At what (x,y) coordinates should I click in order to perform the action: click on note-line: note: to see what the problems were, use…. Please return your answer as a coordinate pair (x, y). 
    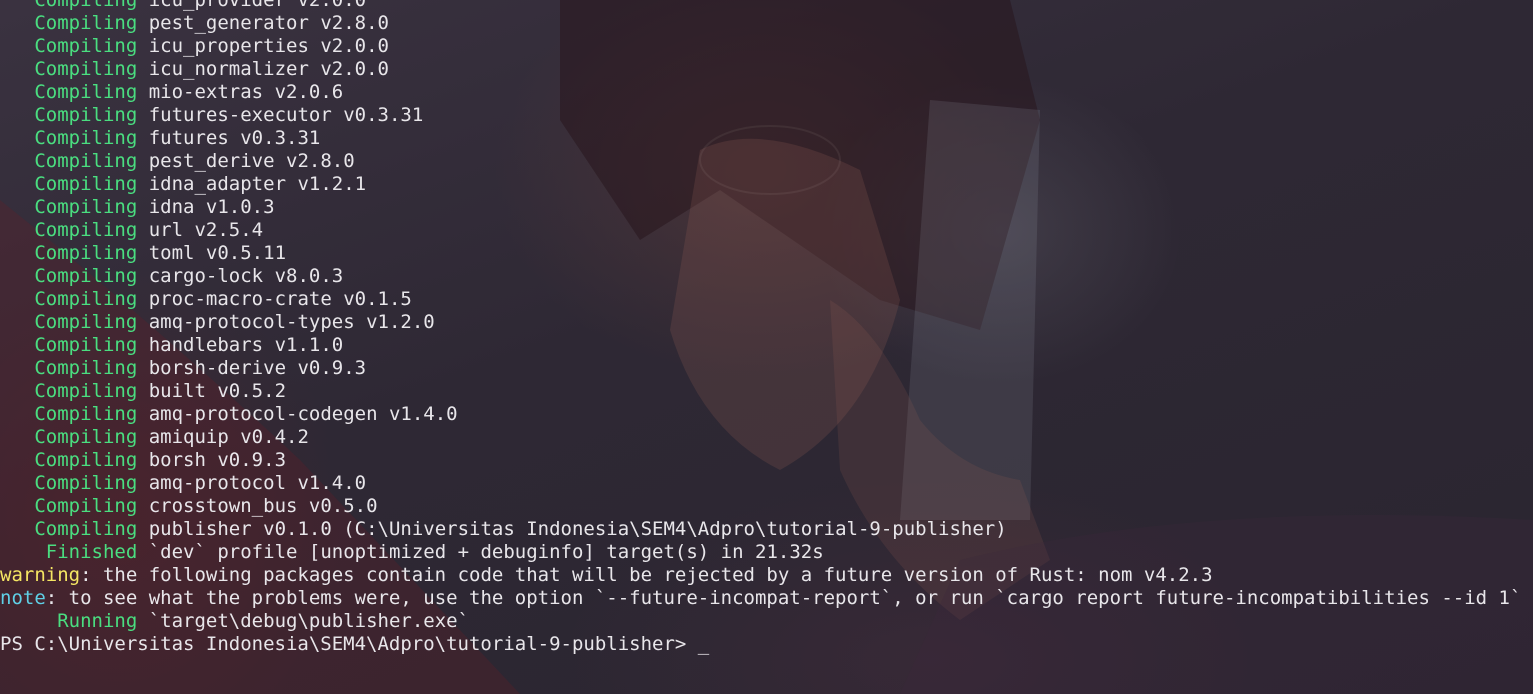
    Looking at the image, I should click on (766, 598).